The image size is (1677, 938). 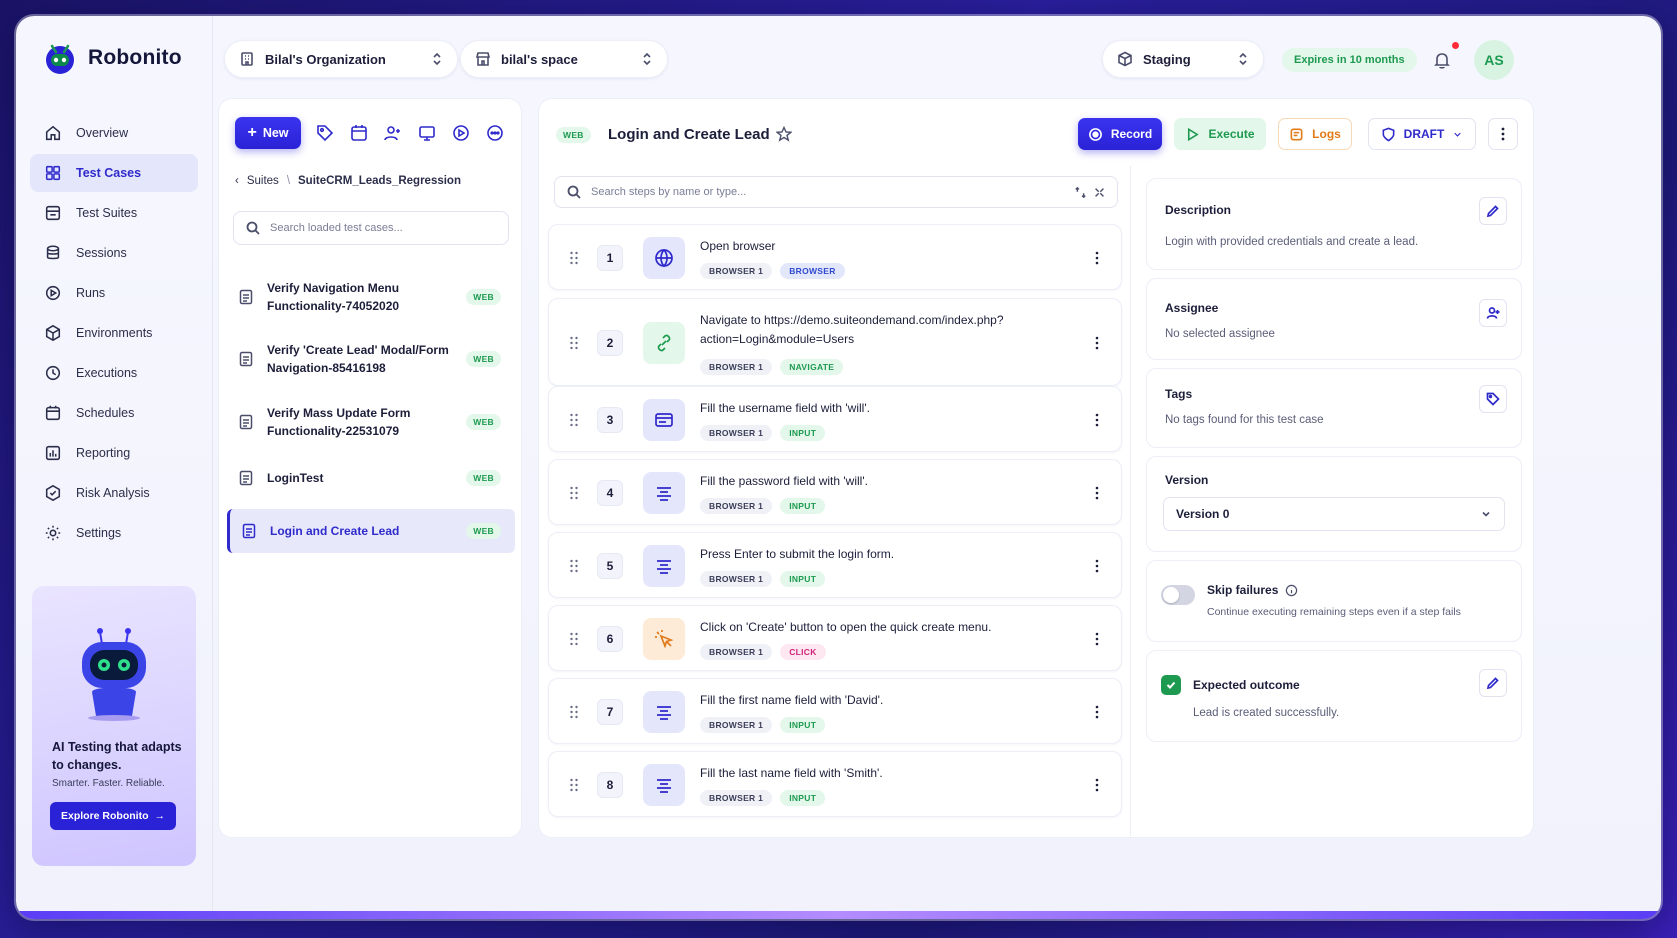 What do you see at coordinates (1493, 683) in the screenshot?
I see `edit-outcome-button` at bounding box center [1493, 683].